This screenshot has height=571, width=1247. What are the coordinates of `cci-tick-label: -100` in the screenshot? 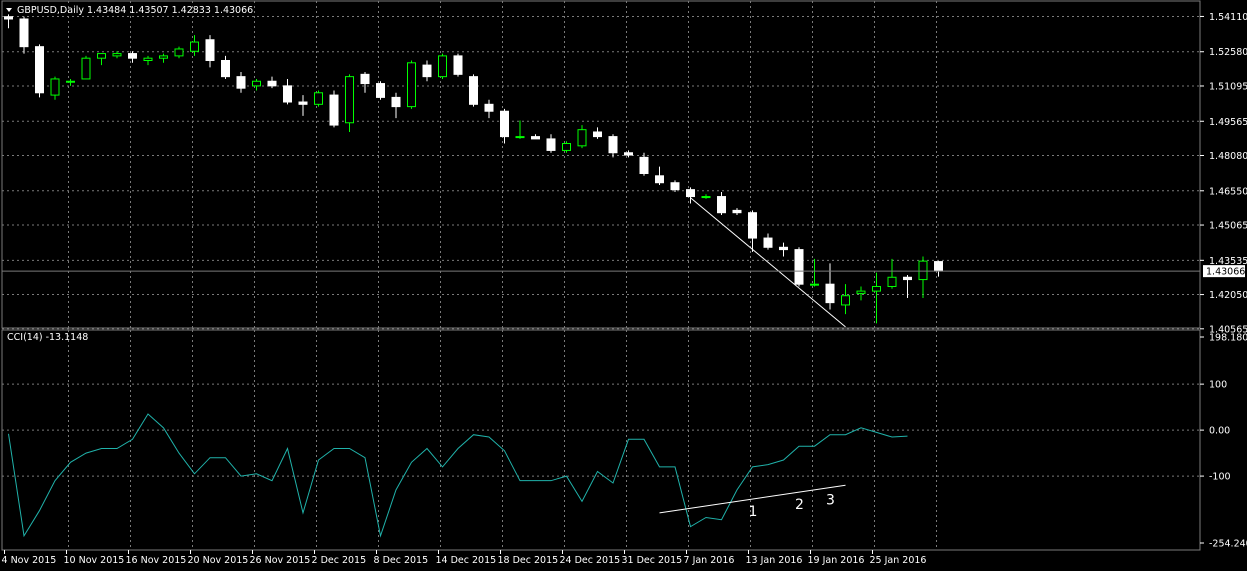 It's located at (1220, 477).